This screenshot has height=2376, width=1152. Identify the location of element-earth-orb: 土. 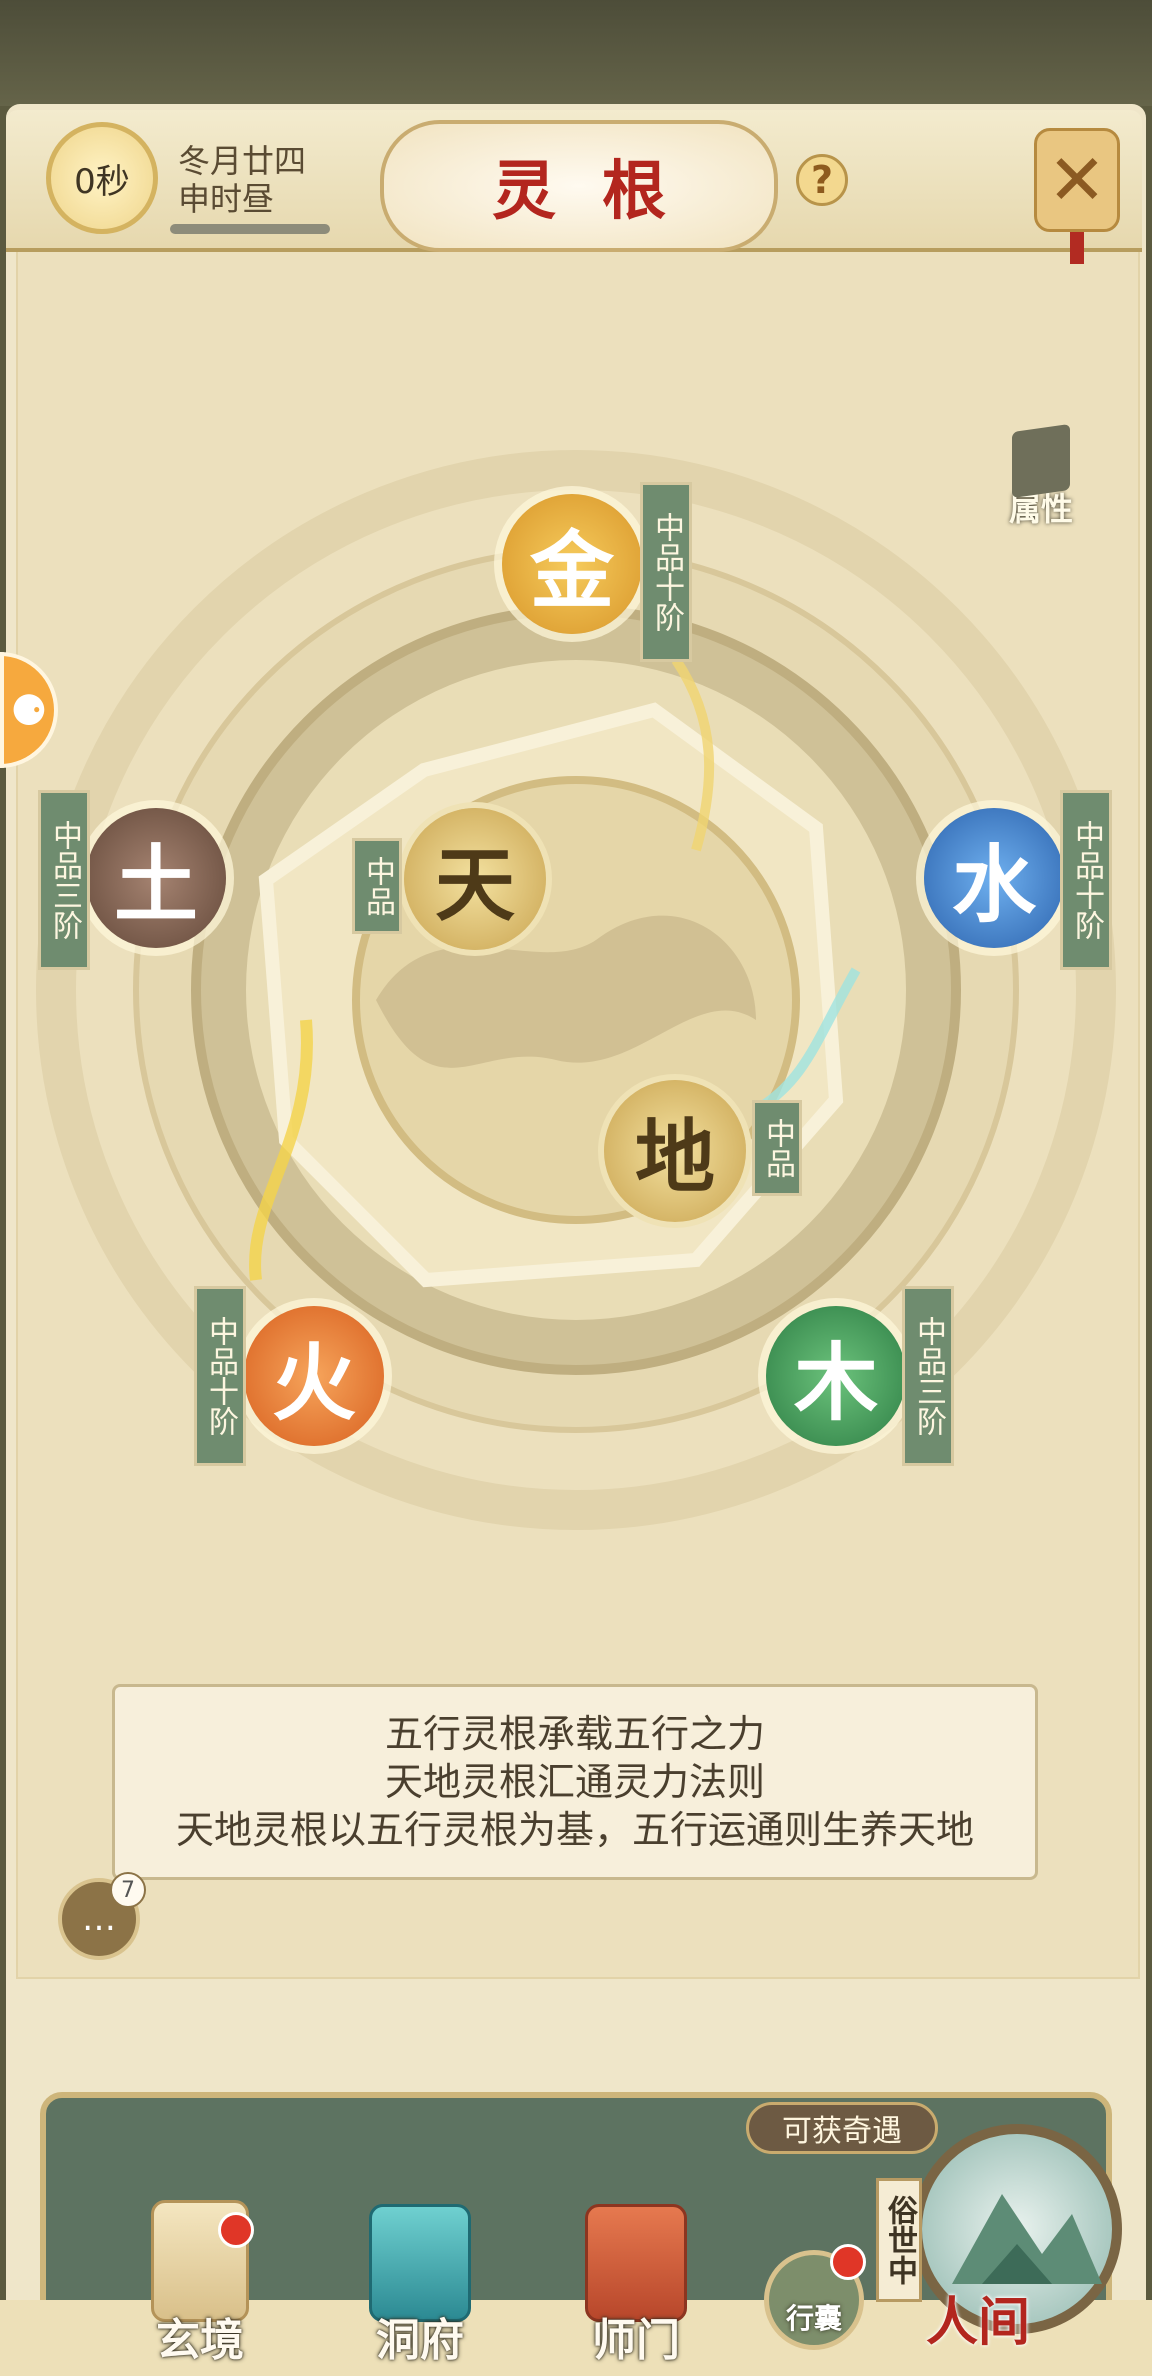
(156, 878).